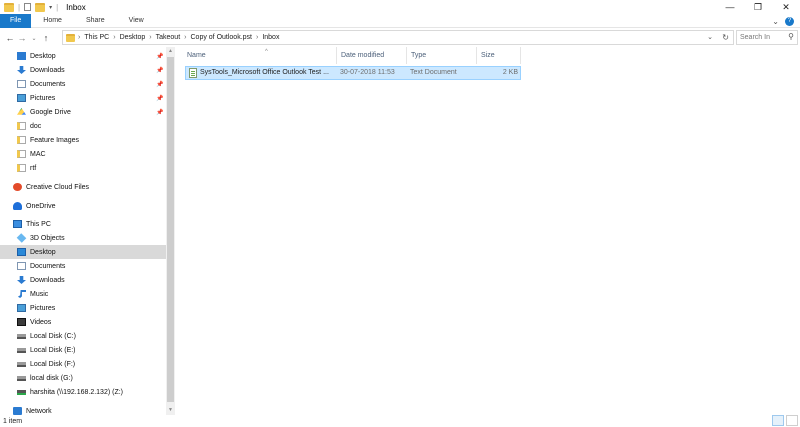  What do you see at coordinates (433, 72) in the screenshot?
I see `file-type: Text Document` at bounding box center [433, 72].